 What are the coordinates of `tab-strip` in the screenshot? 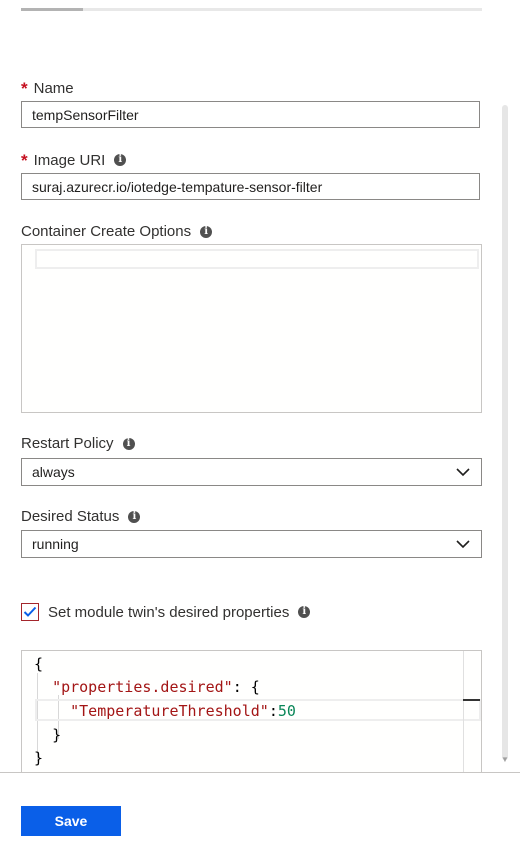 It's located at (251, 9).